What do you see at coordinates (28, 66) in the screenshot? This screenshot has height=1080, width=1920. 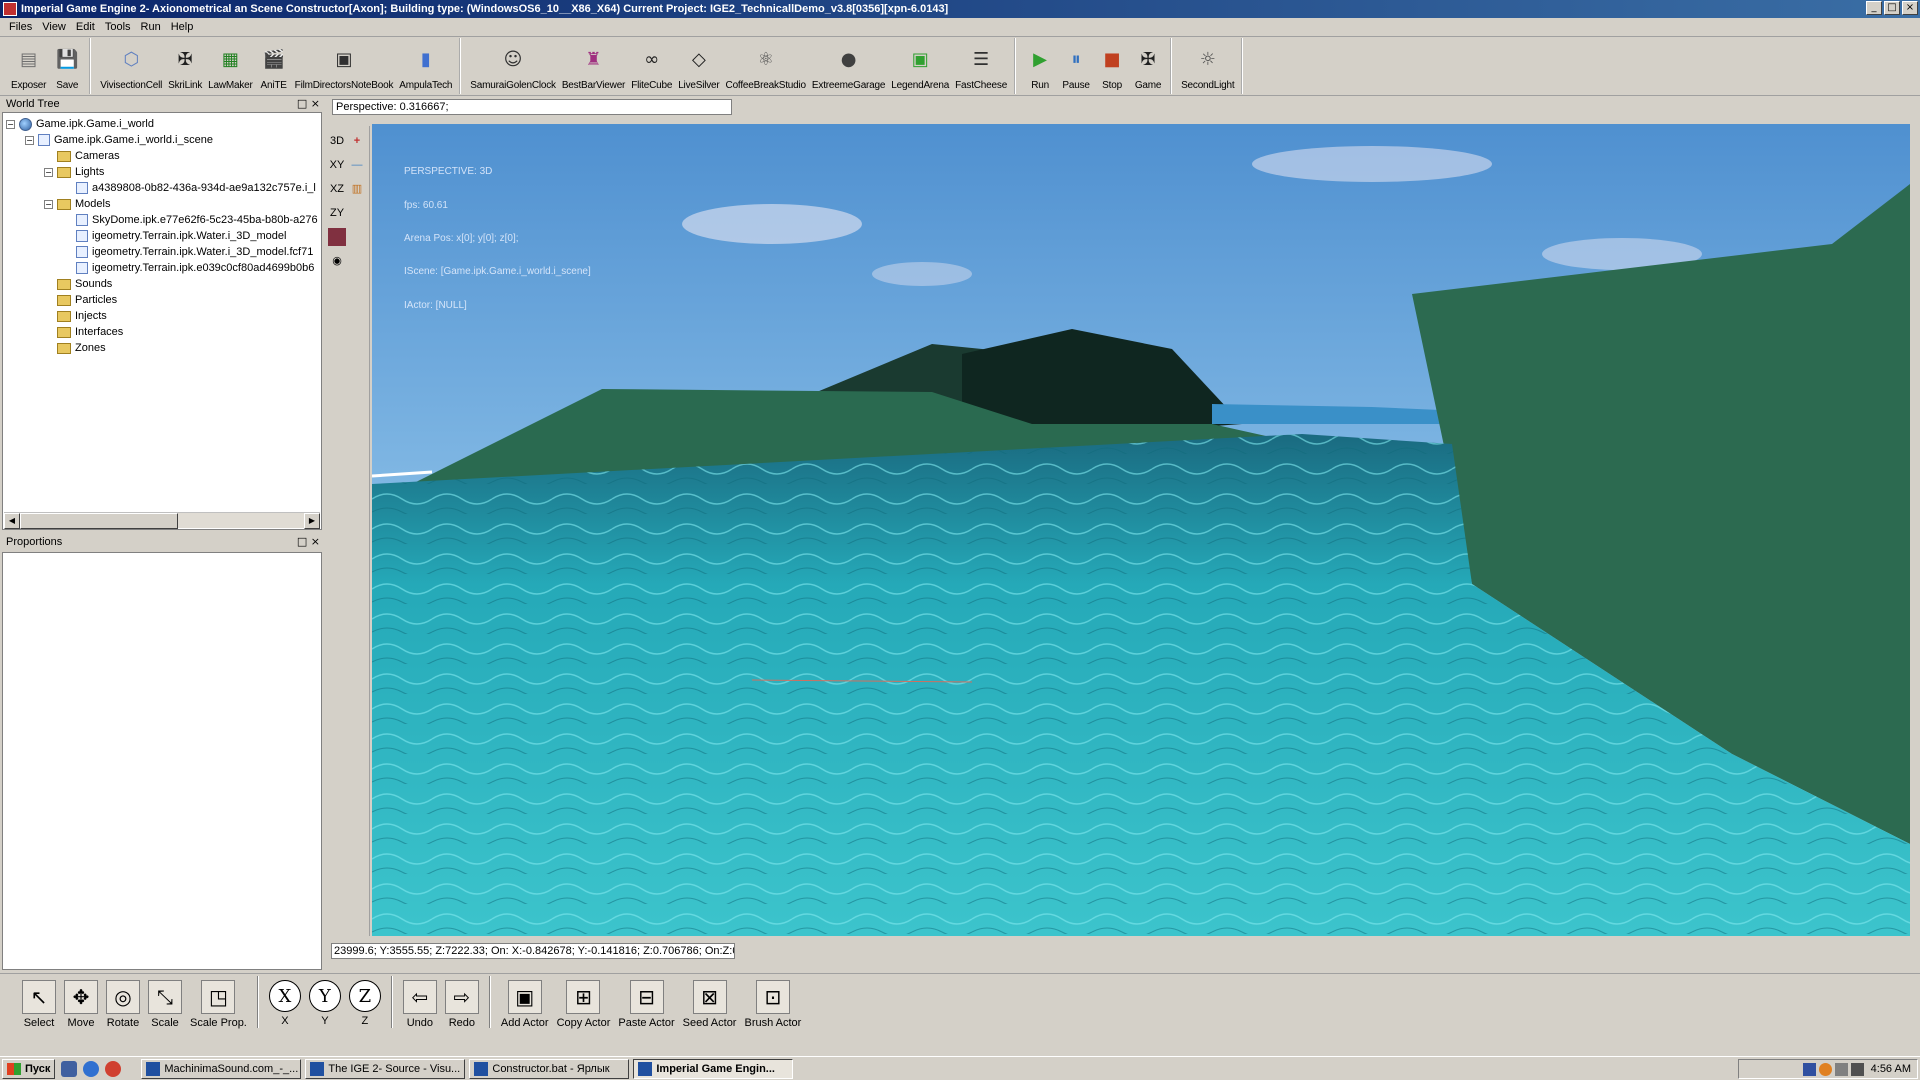 I see `exposer-button: ▤ Exposer` at bounding box center [28, 66].